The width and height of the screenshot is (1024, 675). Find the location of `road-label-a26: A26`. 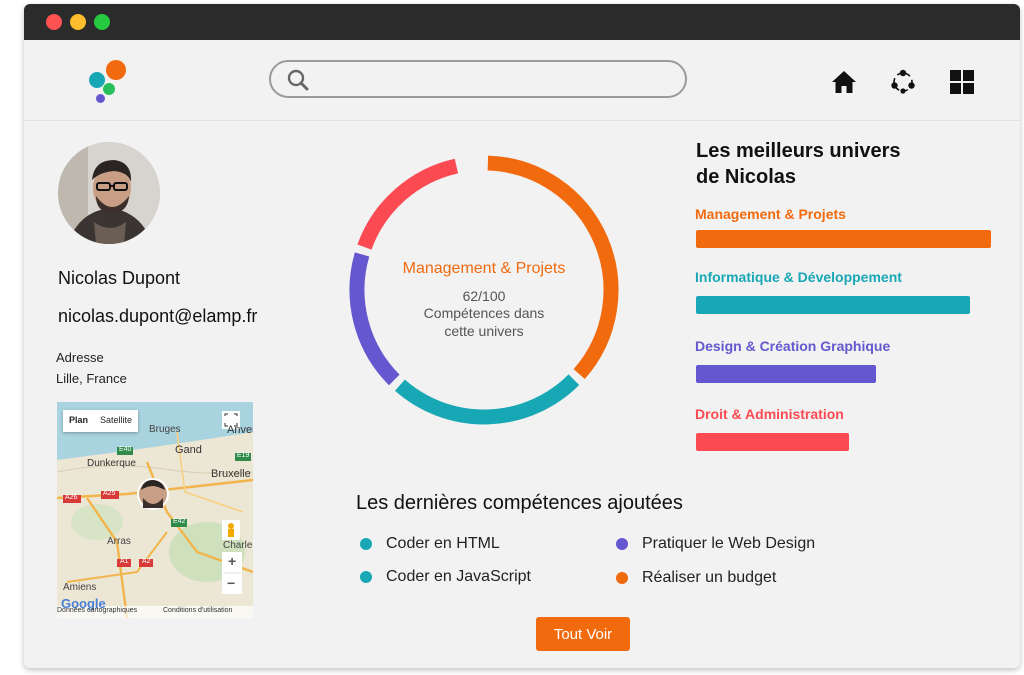

road-label-a26: A26 is located at coordinates (71, 497).